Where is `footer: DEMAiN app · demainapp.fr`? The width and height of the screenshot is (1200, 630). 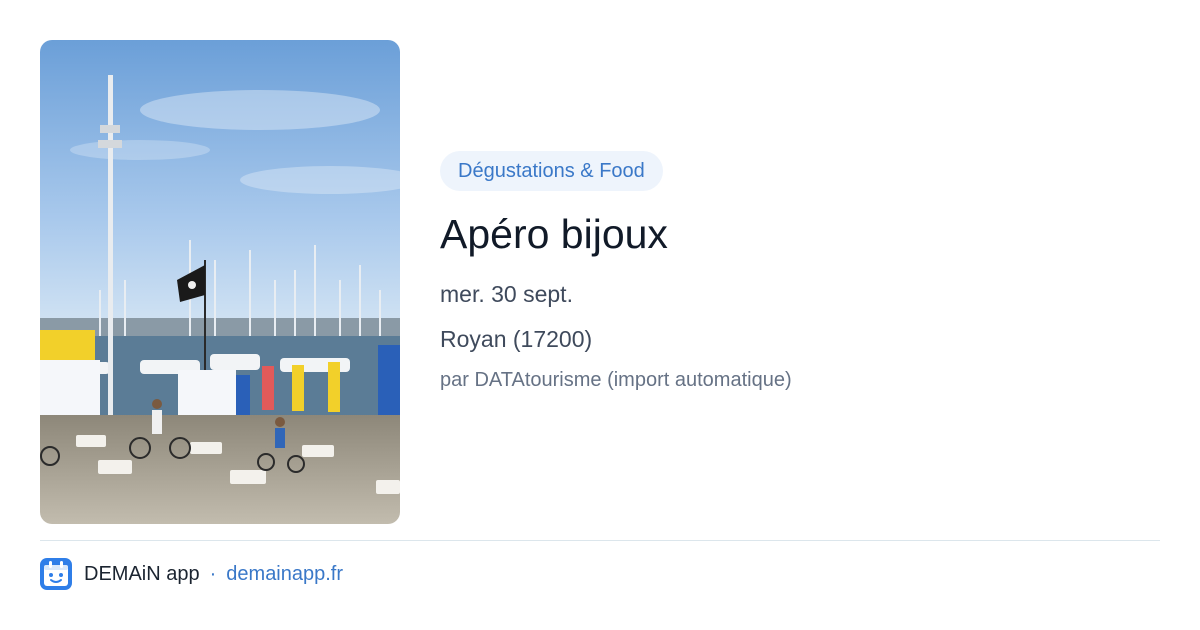
footer: DEMAiN app · demainapp.fr is located at coordinates (191, 574).